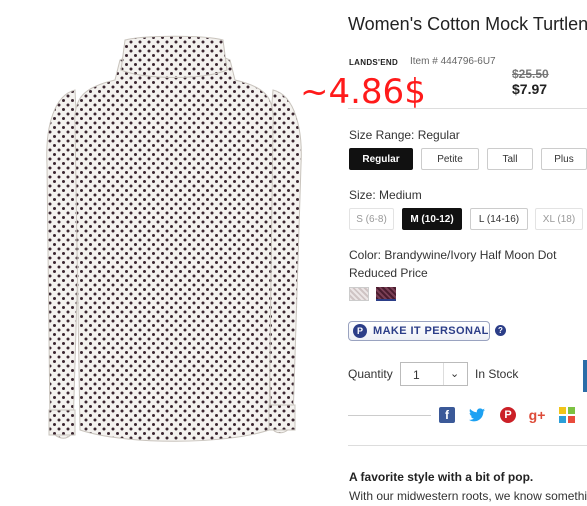 The width and height of the screenshot is (587, 506). I want to click on make-it-personal-button: P MAKE IT PERSONAL, so click(419, 331).